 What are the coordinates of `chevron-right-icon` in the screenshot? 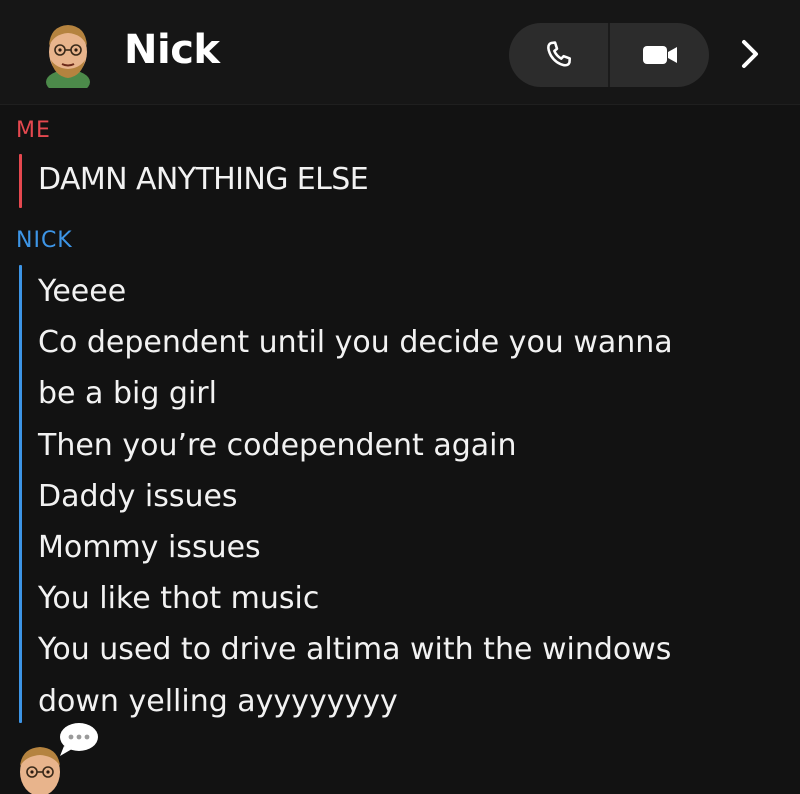 It's located at (750, 54).